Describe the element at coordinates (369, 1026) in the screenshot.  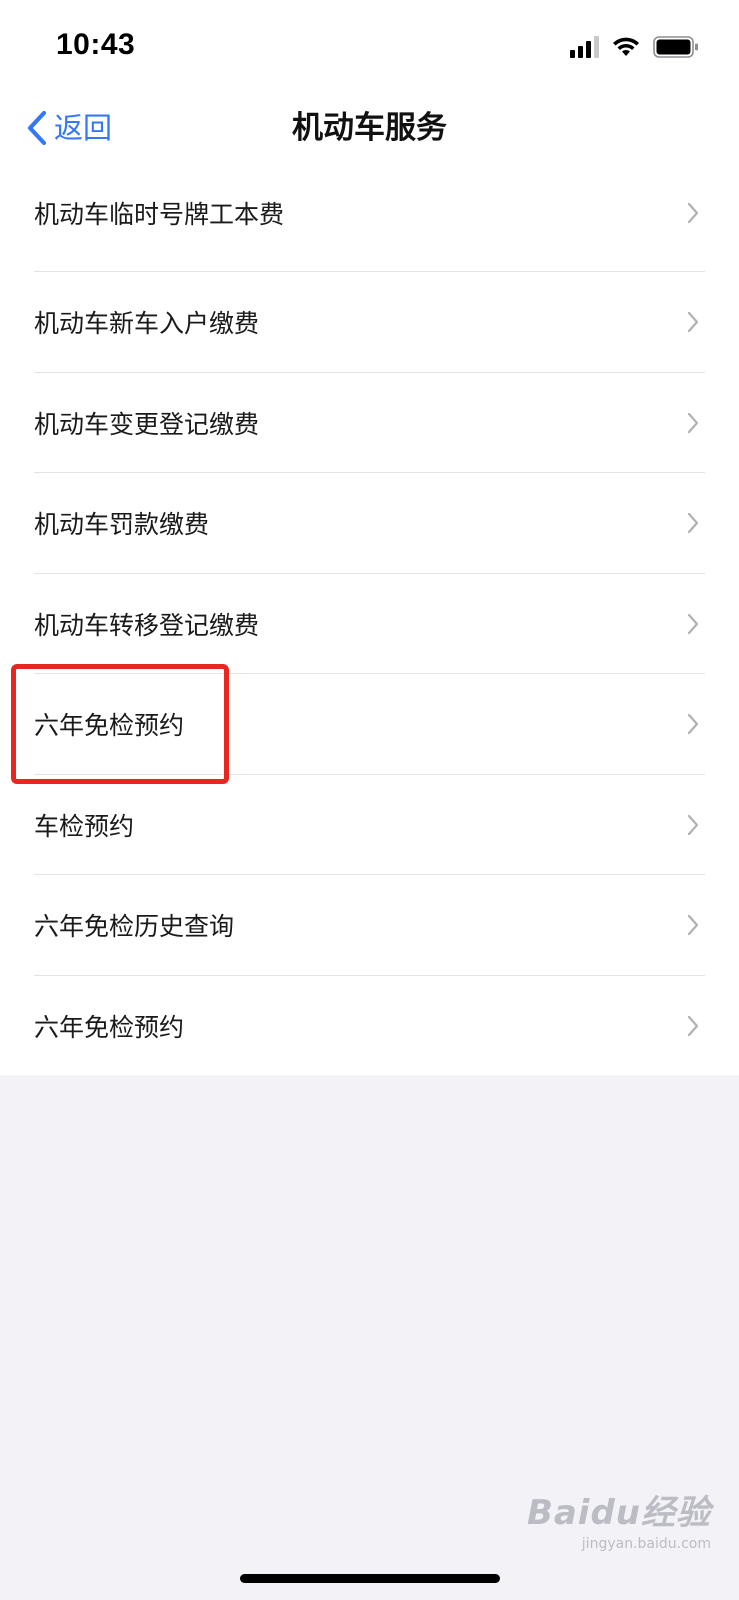
I see `list-item-six-year-exemption-booking-2: 六年免检预约` at that location.